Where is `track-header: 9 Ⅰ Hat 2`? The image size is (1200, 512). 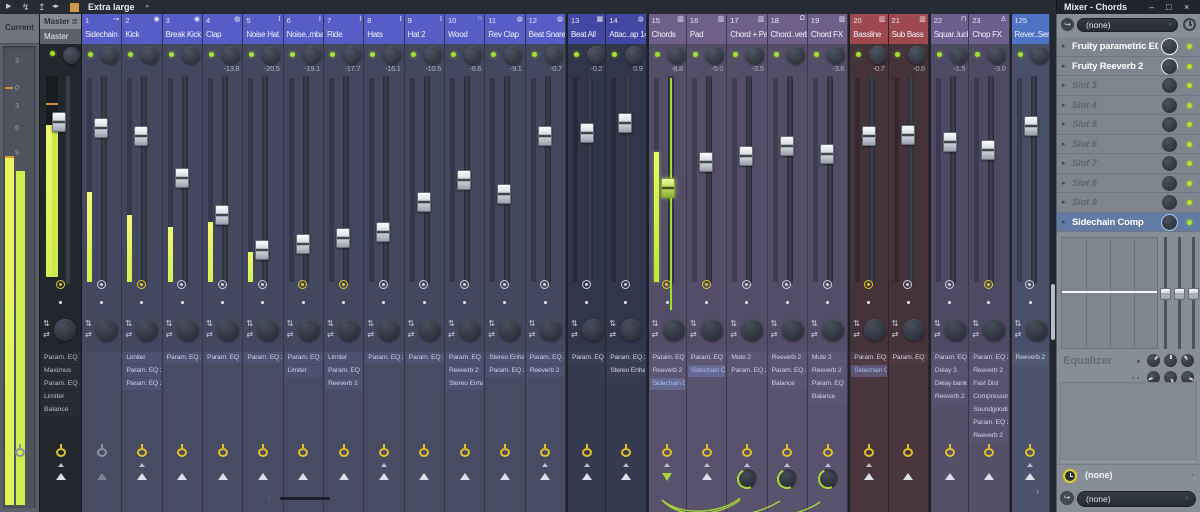 track-header: 9 Ⅰ Hat 2 is located at coordinates (424, 29).